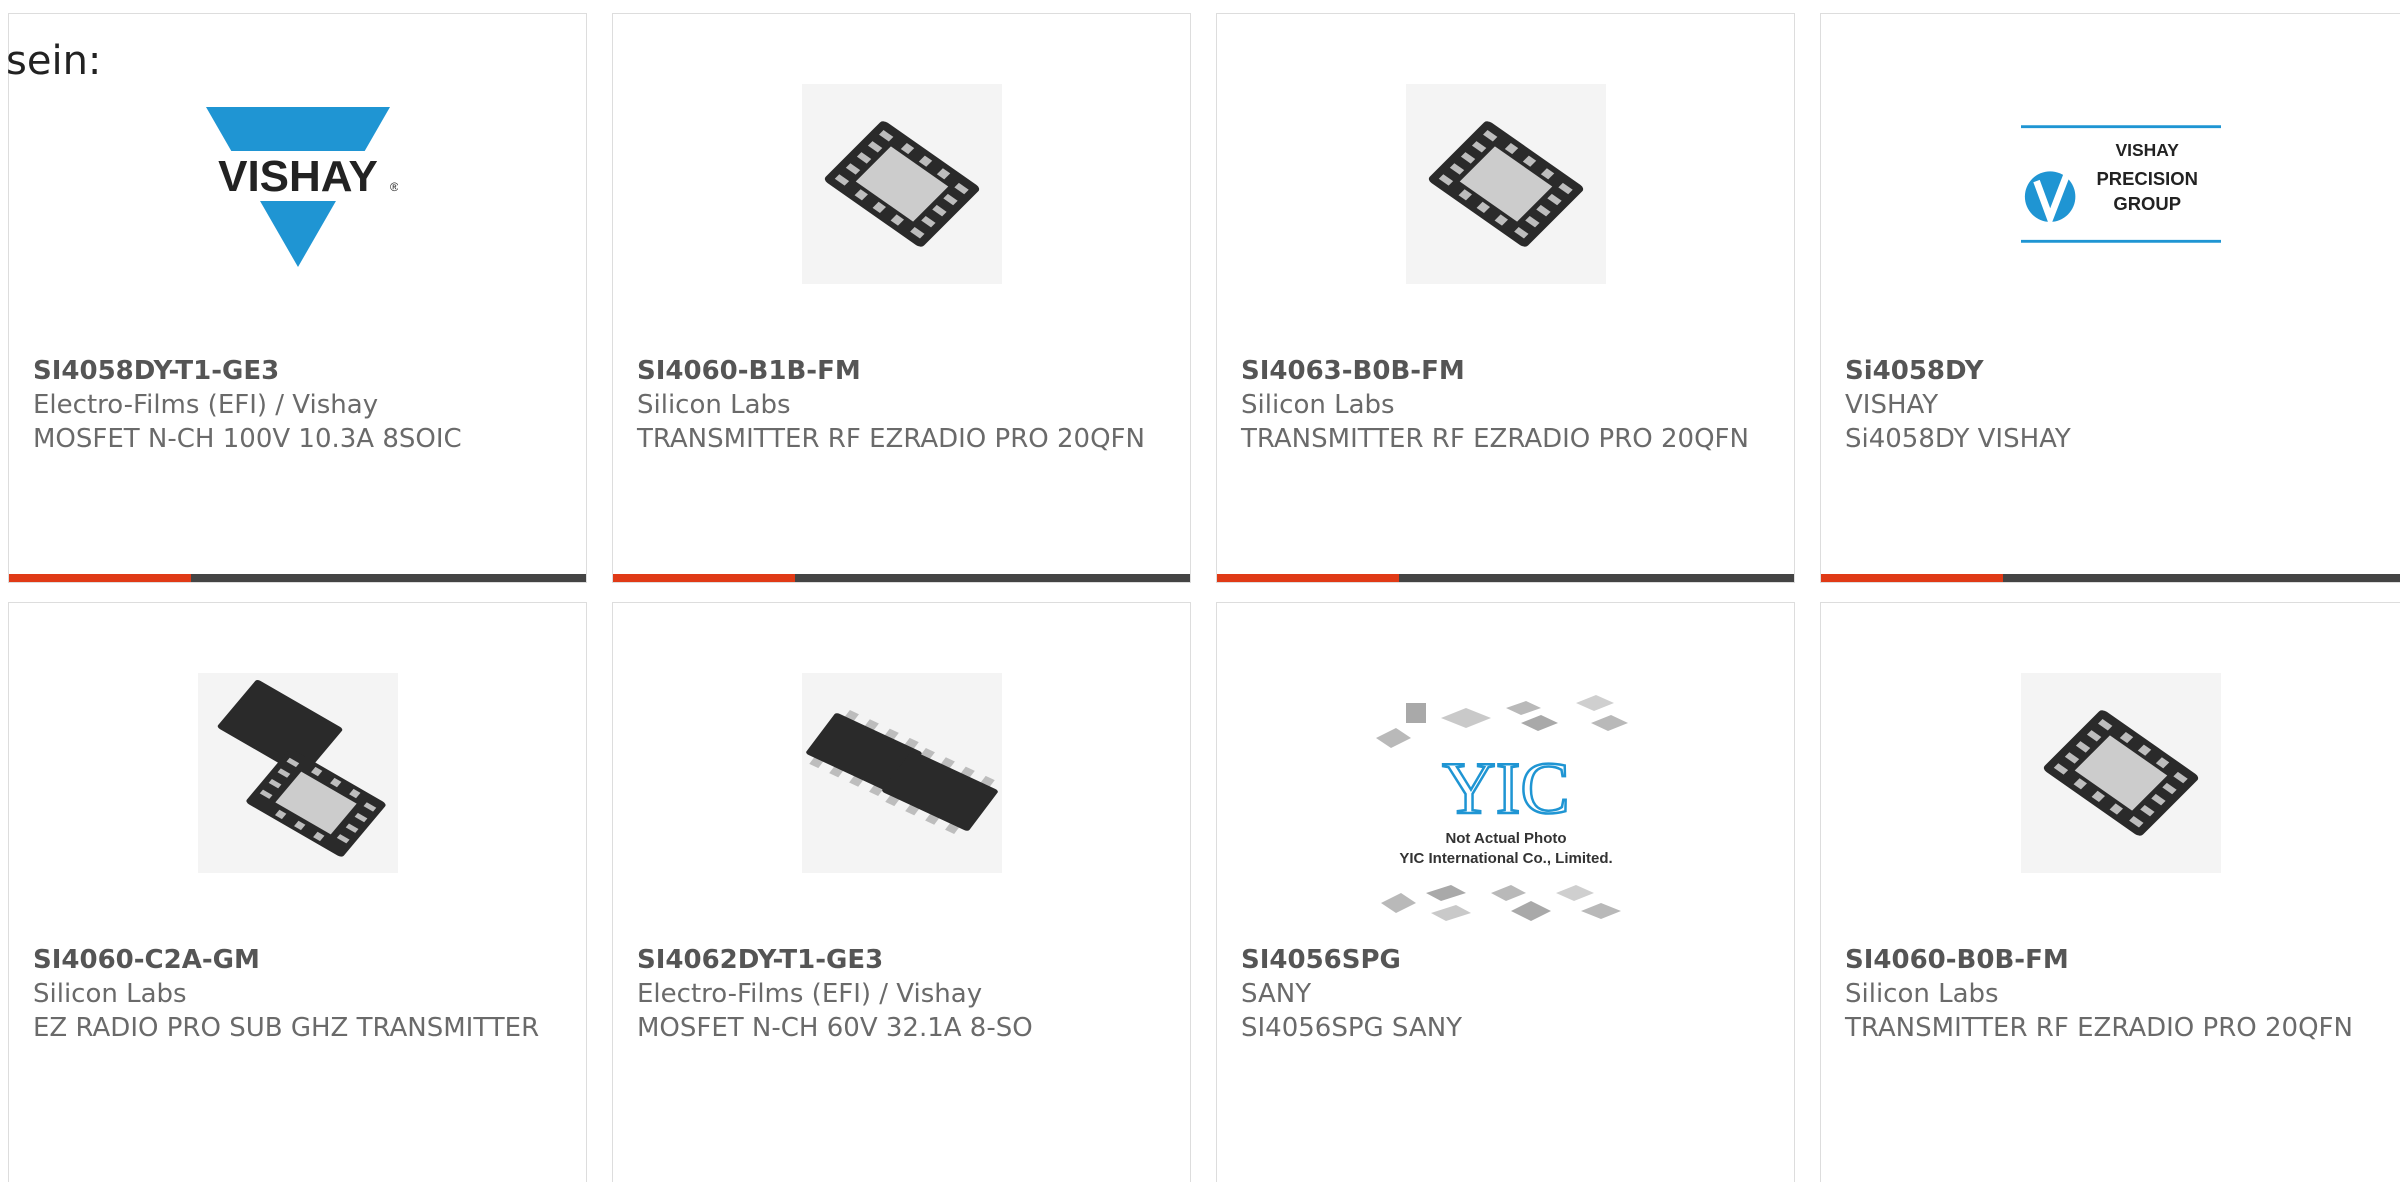  Describe the element at coordinates (2120, 371) in the screenshot. I see `part-number: Si4058DY` at that location.